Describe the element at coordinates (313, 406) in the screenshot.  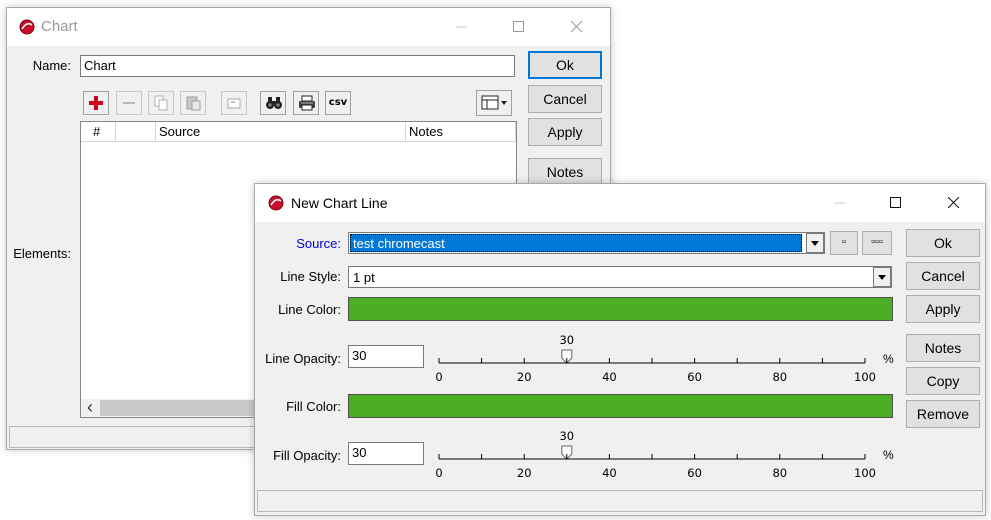
I see `fill-color-label: Fill Color:` at that location.